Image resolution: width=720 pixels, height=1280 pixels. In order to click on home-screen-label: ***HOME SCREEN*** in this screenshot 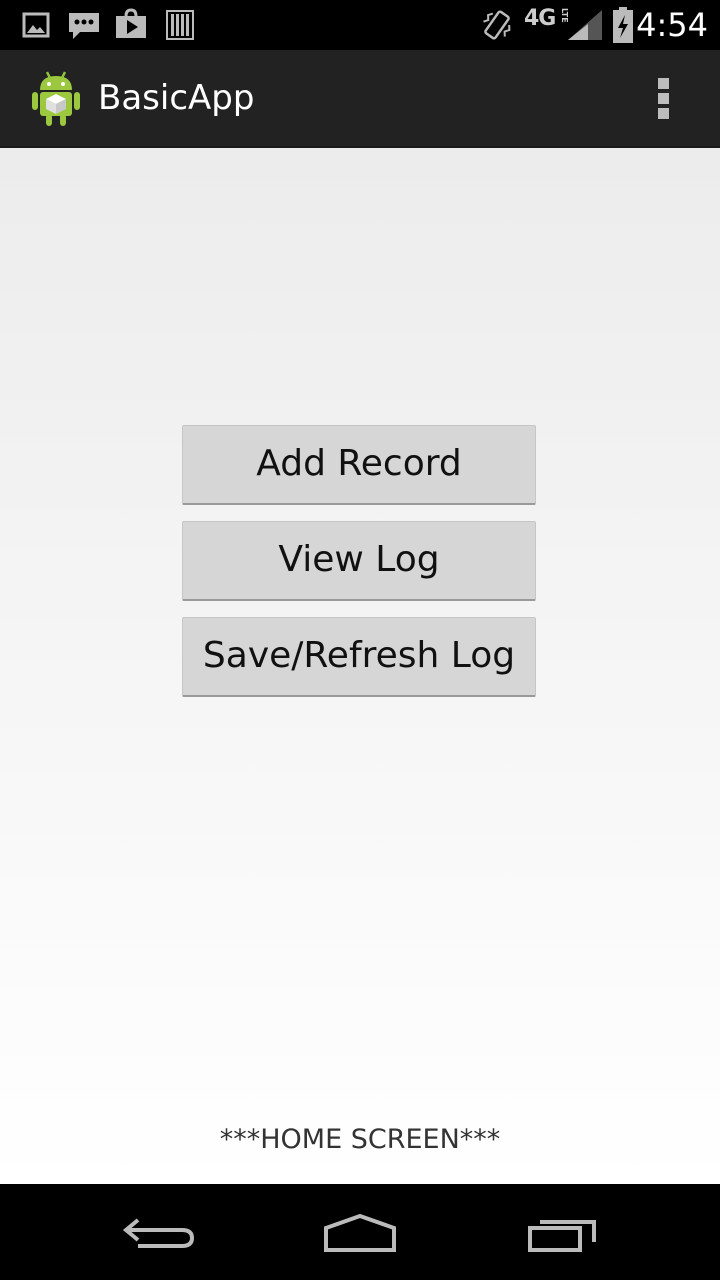, I will do `click(360, 1139)`.